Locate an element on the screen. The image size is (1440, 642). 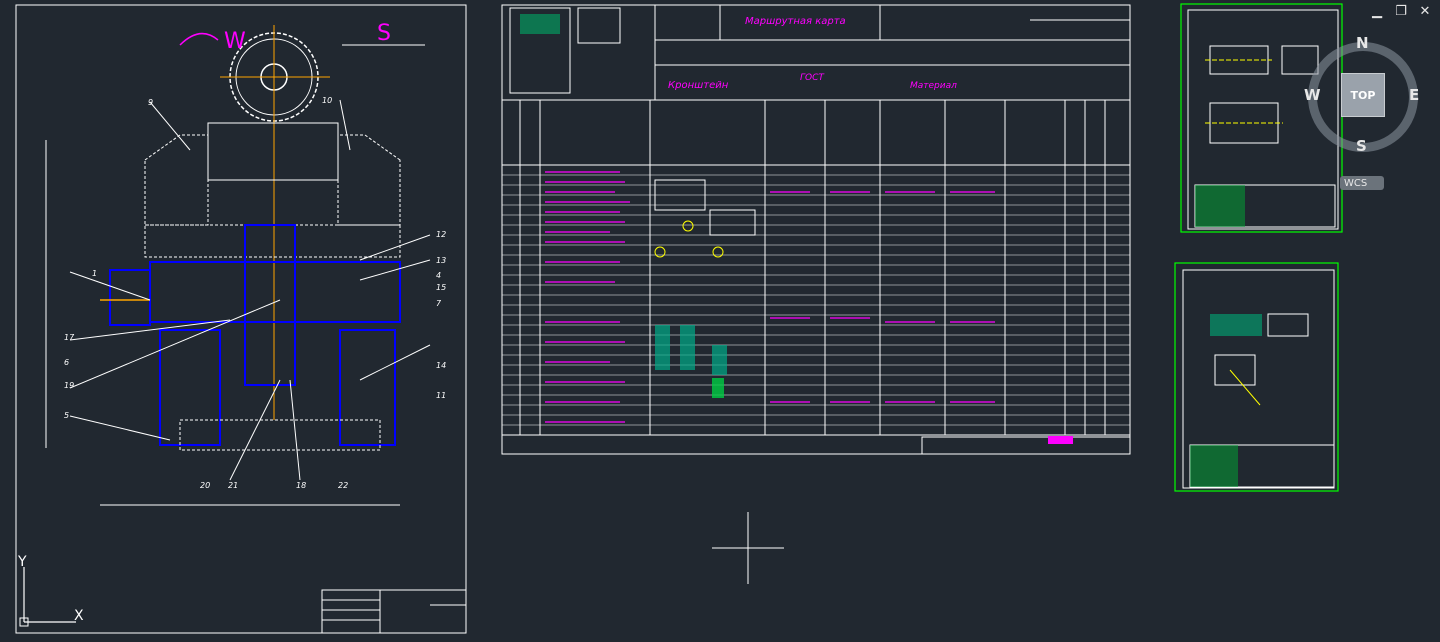
part-number: 17 is located at coordinates (69, 337).